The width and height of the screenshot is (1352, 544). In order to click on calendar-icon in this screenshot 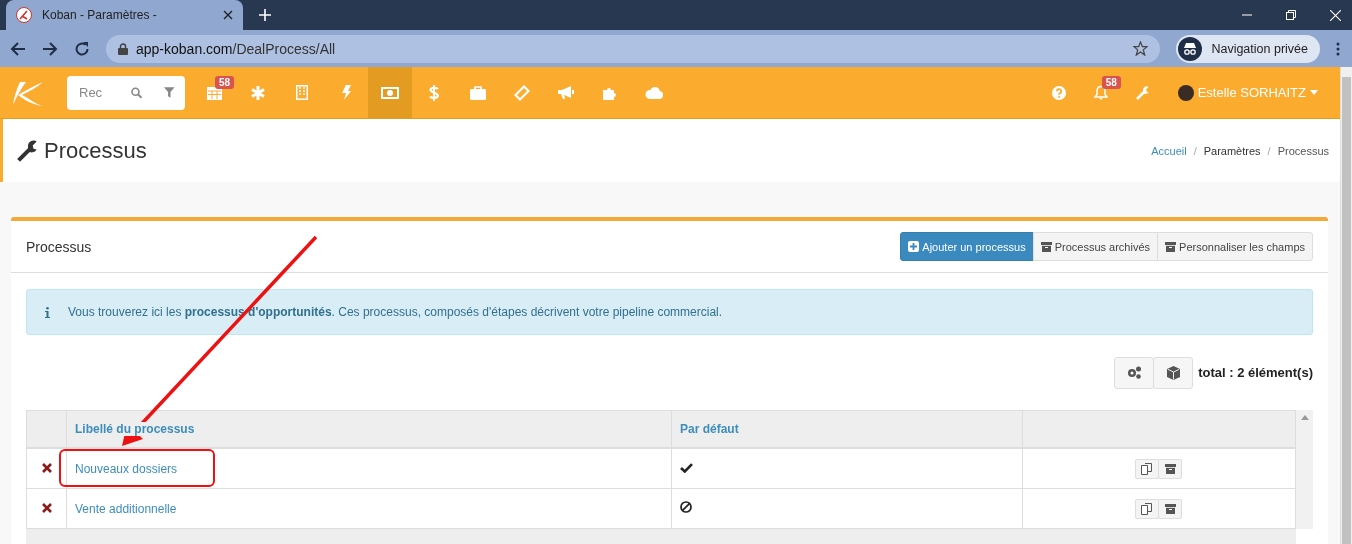, I will do `click(214, 92)`.